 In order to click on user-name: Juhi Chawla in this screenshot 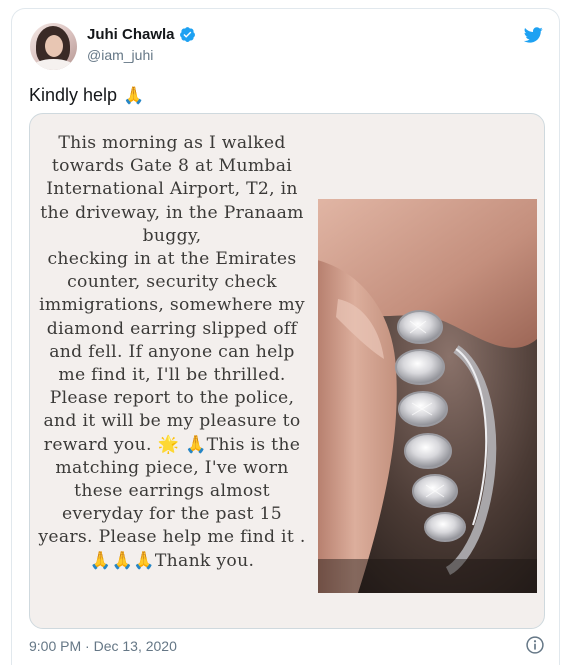, I will do `click(131, 34)`.